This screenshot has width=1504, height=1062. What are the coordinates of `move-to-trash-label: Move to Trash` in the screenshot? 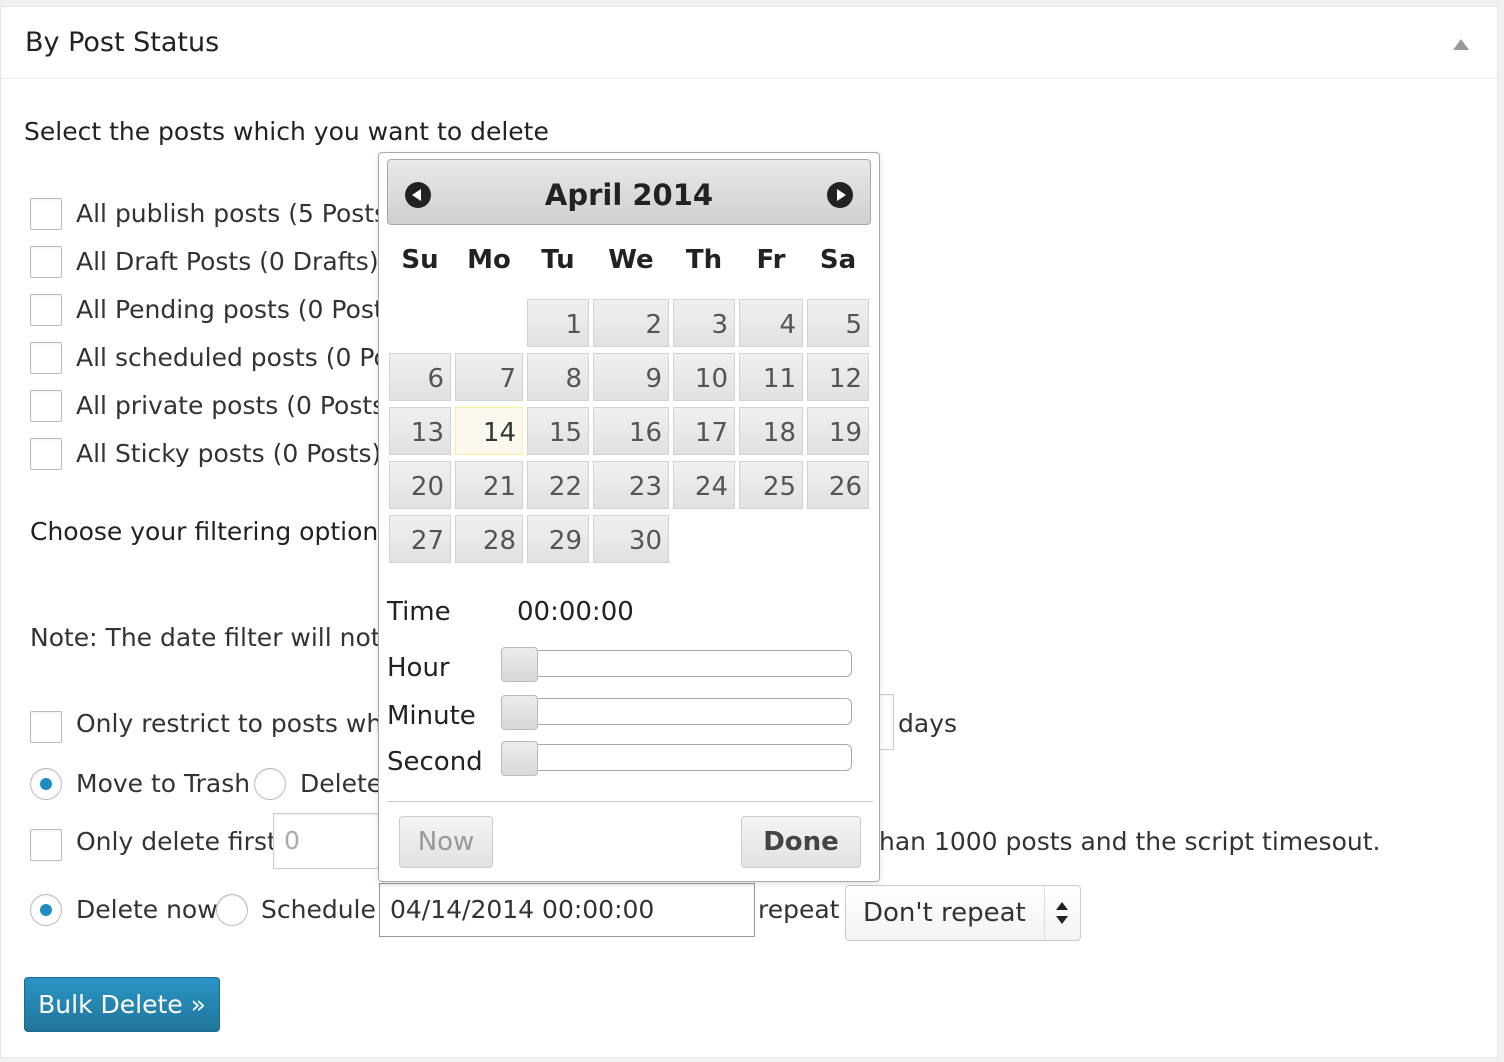 It's located at (163, 783).